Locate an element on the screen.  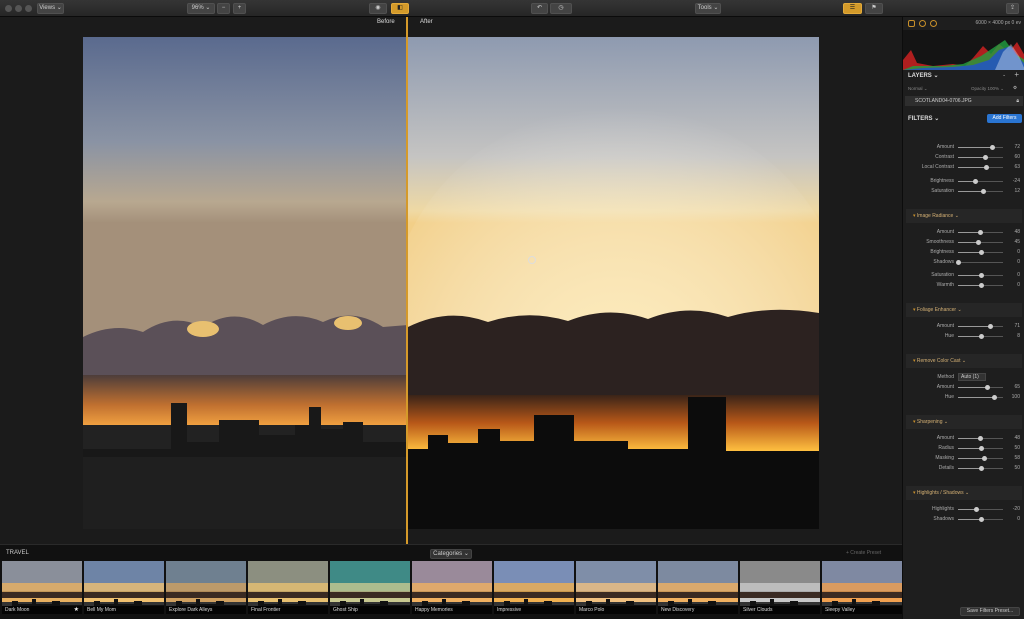
slider-value: 71 is located at coordinates (1017, 326).